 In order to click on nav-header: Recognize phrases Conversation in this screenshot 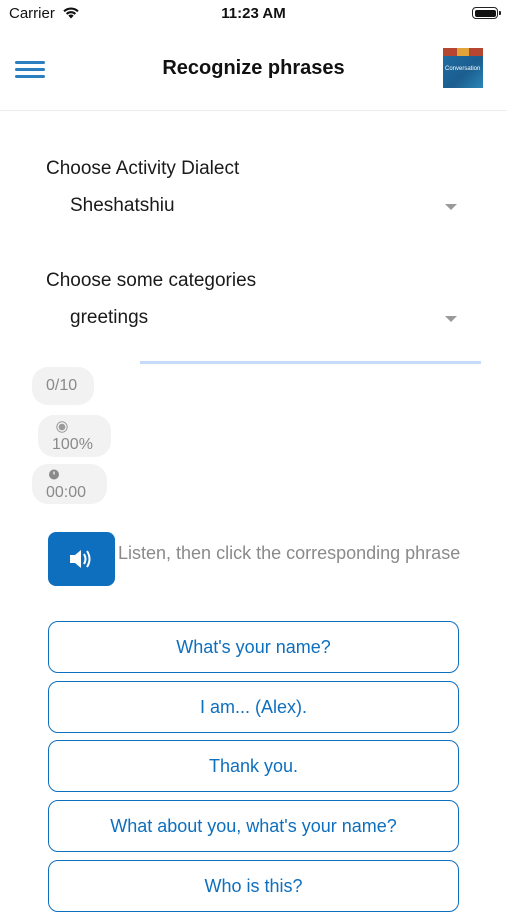, I will do `click(253, 69)`.